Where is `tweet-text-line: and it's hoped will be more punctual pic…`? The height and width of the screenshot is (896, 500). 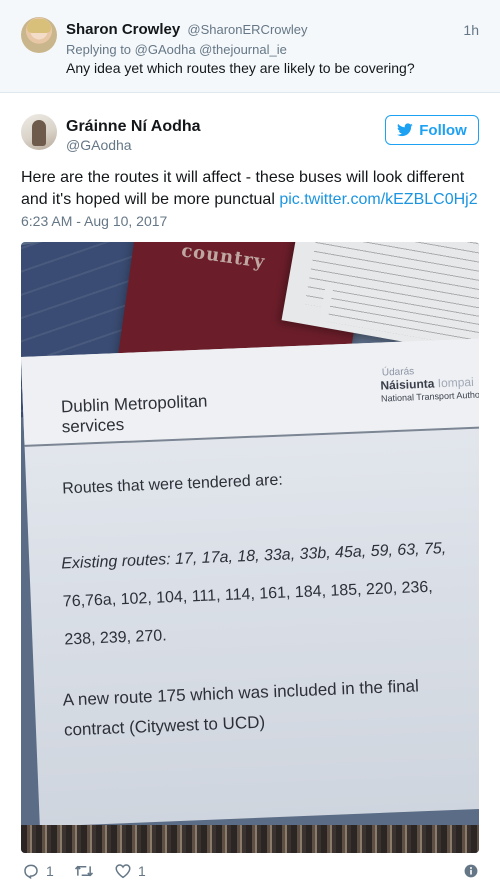 tweet-text-line: and it's hoped will be more punctual pic… is located at coordinates (253, 200).